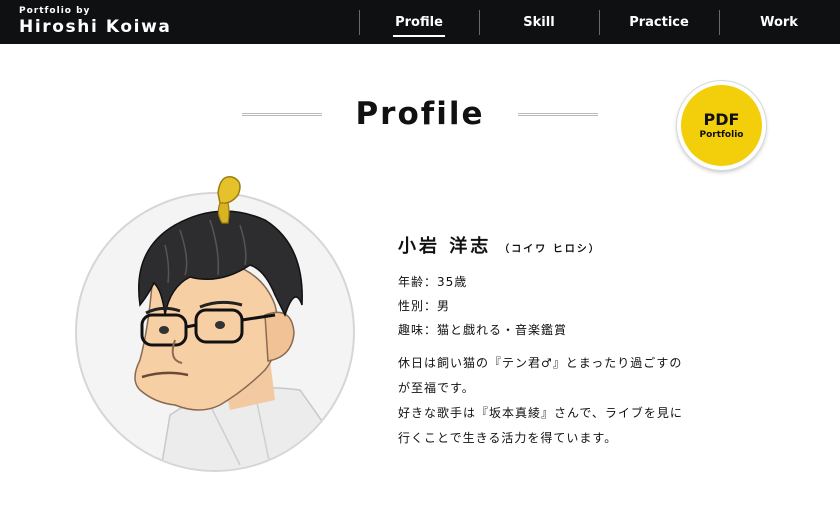 The image size is (840, 525). I want to click on page-title: Profile, so click(420, 114).